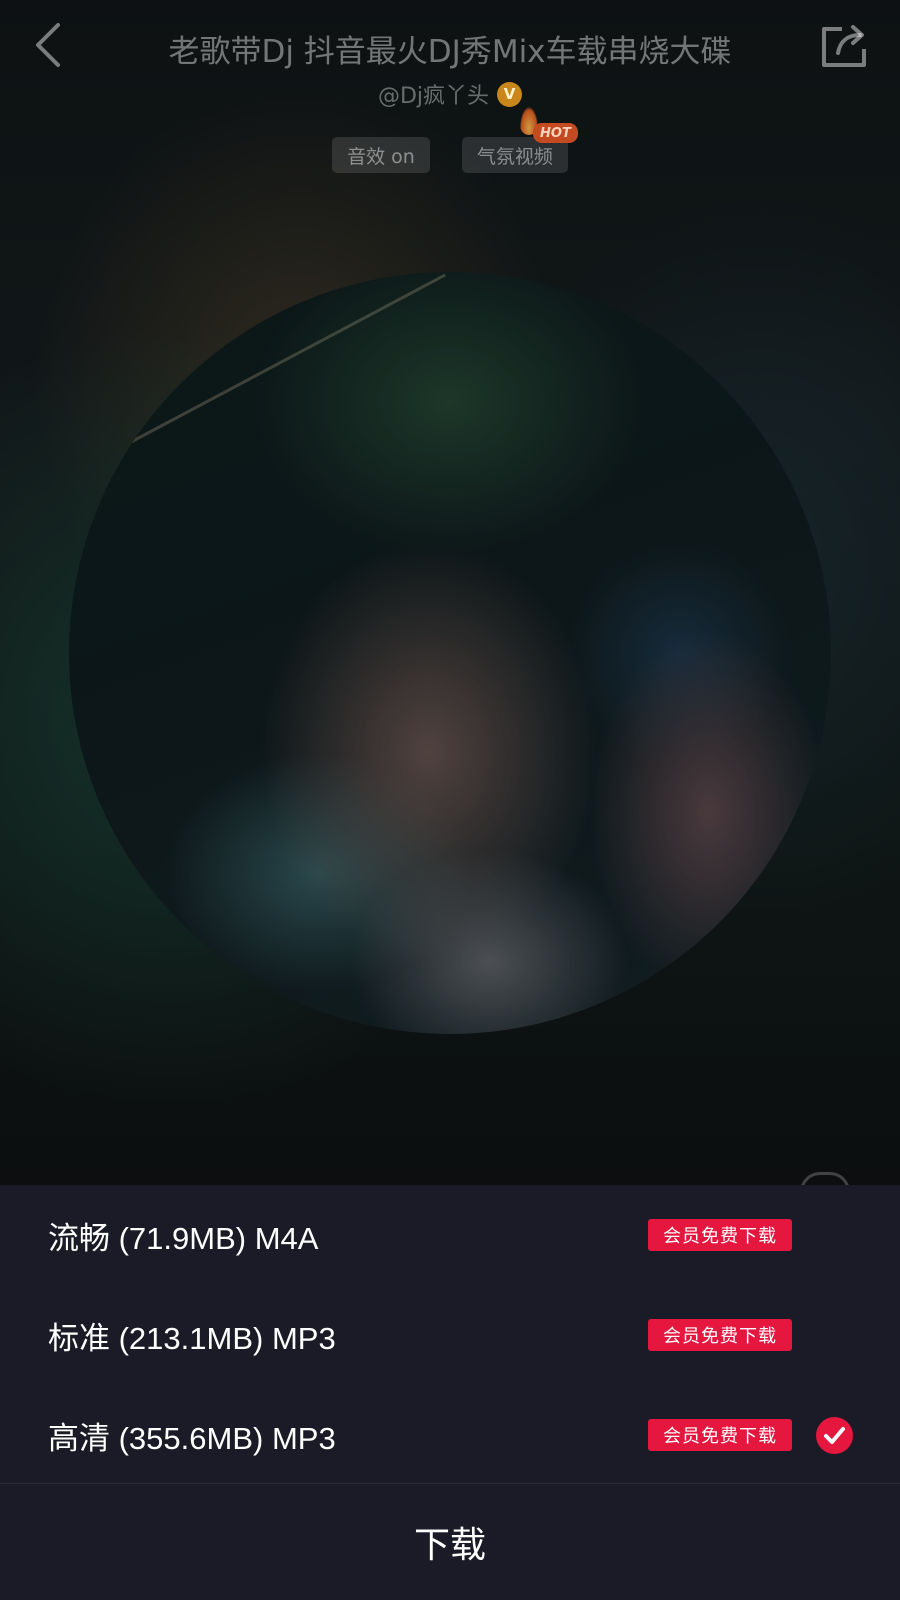 The height and width of the screenshot is (1600, 900). I want to click on chevron-left-icon, so click(48, 45).